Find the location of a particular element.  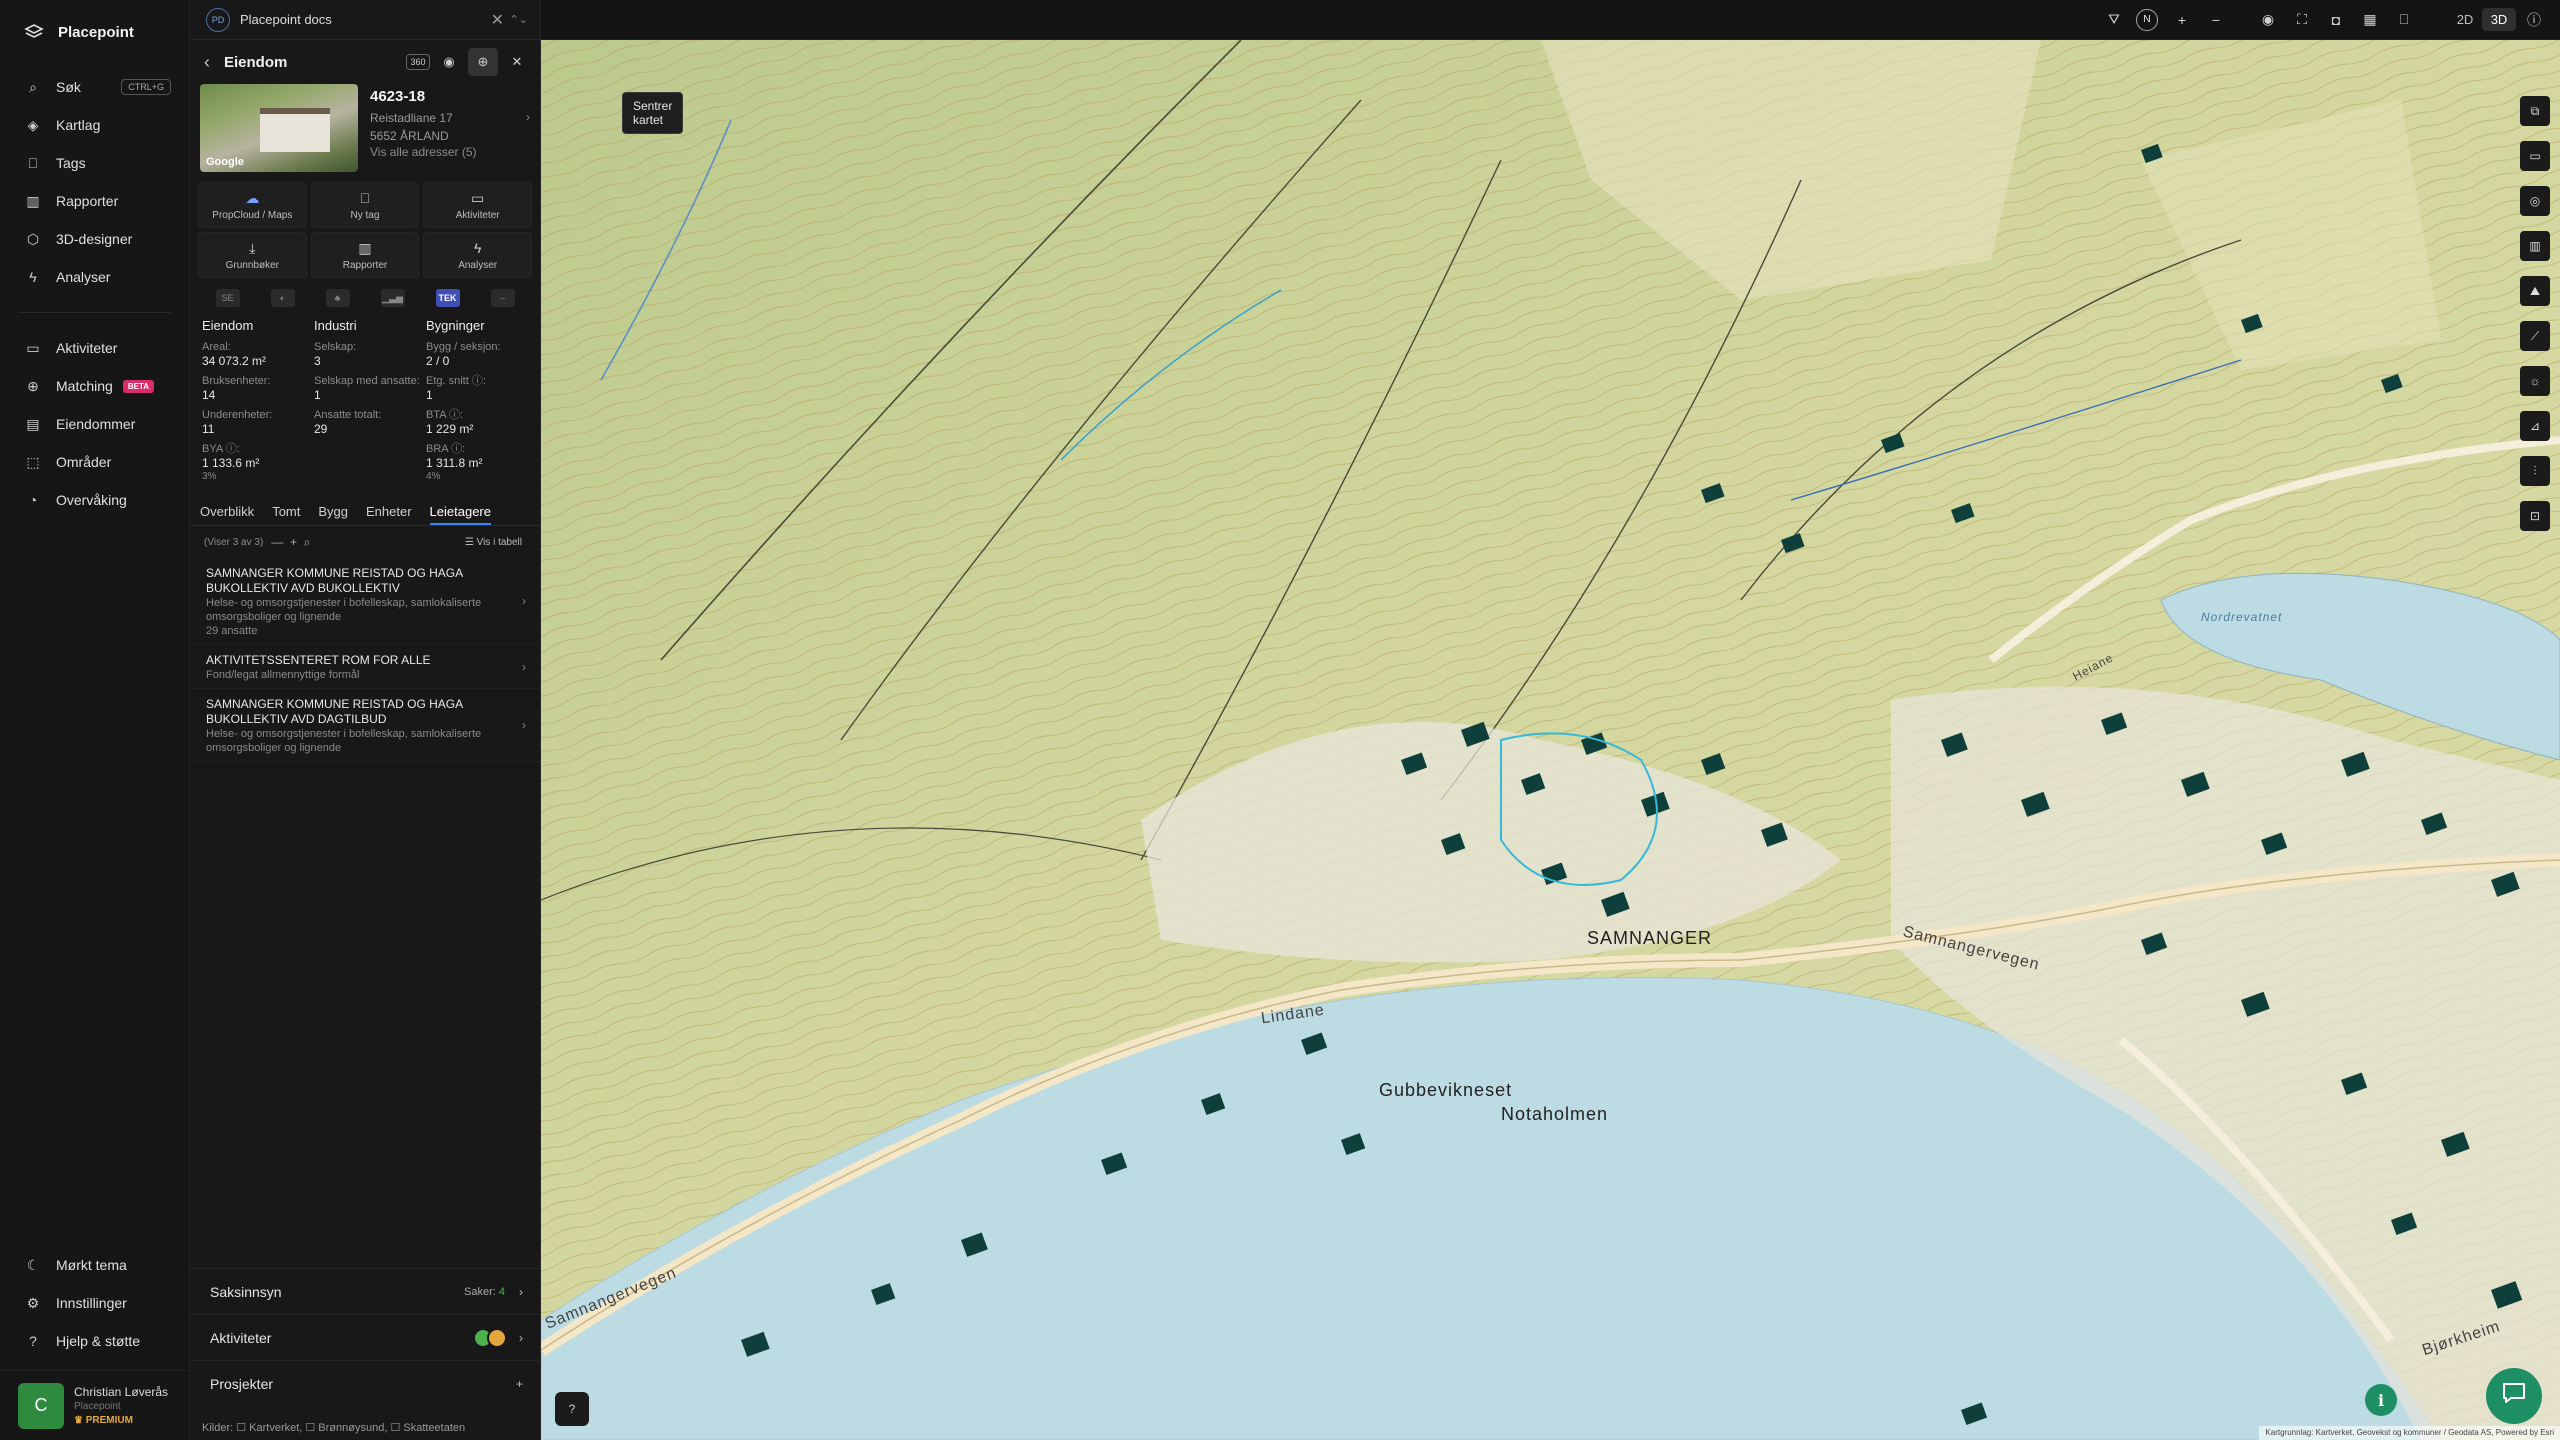

back-arrow-icon: ‹ is located at coordinates (207, 62).